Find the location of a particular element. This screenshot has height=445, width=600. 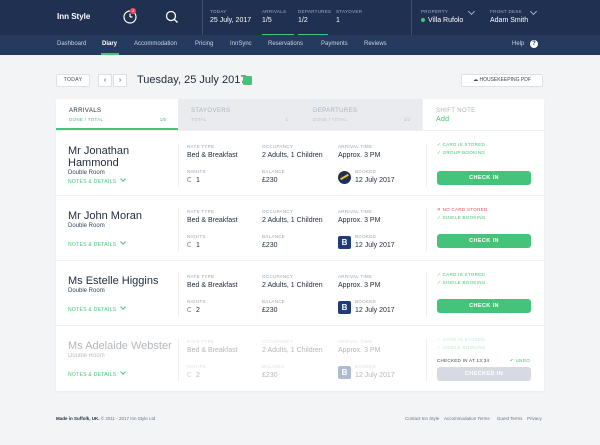

tab-stayovers: STAYOVERS TOTAL 1 is located at coordinates (239, 114).